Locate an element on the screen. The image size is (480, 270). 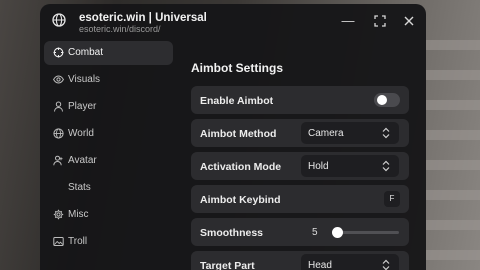
smoothness-label: Smoothness is located at coordinates (232, 233).